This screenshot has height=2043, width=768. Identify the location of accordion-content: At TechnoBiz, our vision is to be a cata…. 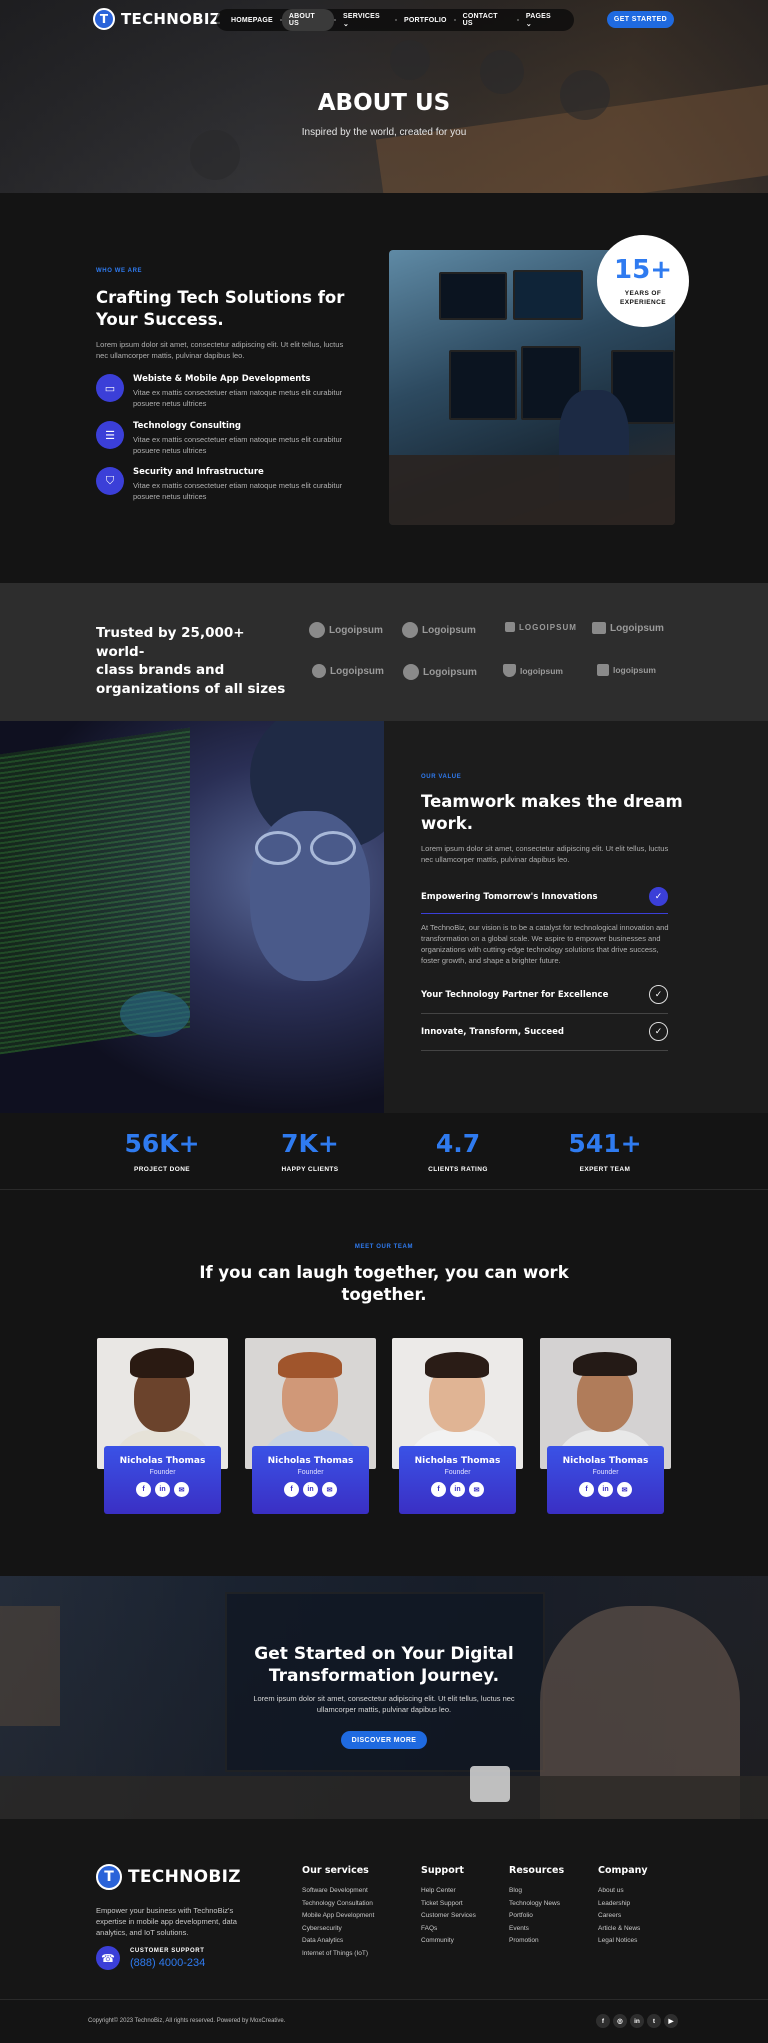
(545, 944).